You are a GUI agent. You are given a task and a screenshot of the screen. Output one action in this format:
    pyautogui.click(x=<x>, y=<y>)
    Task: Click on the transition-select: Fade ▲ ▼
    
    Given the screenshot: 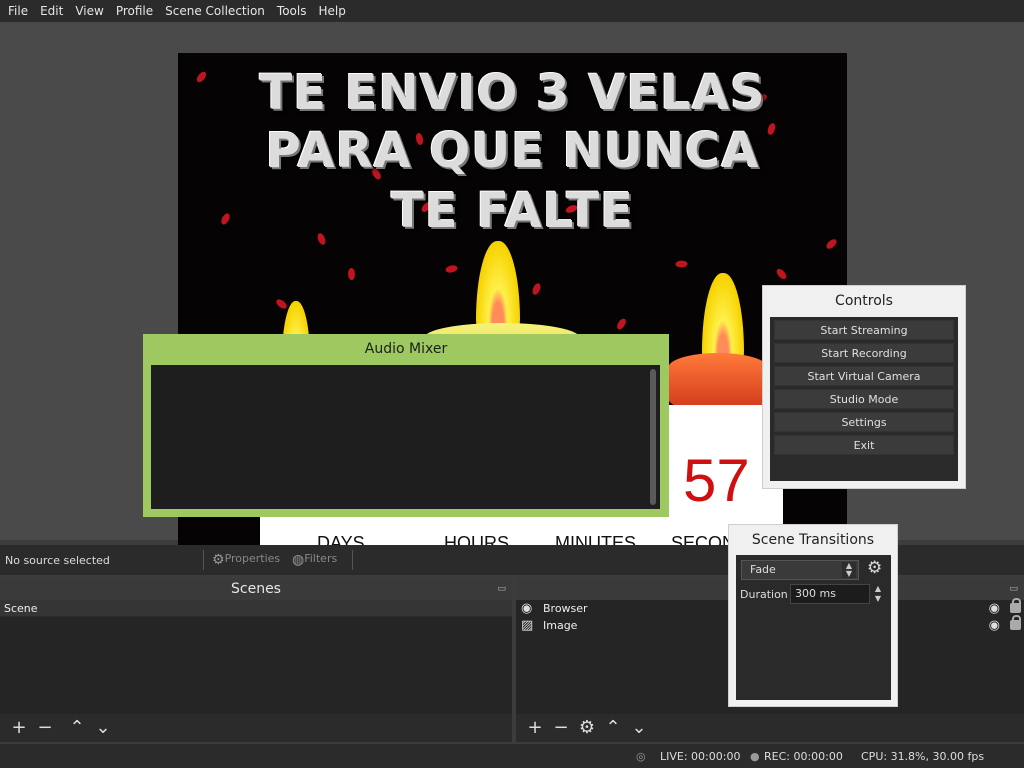 What is the action you would take?
    pyautogui.click(x=800, y=570)
    